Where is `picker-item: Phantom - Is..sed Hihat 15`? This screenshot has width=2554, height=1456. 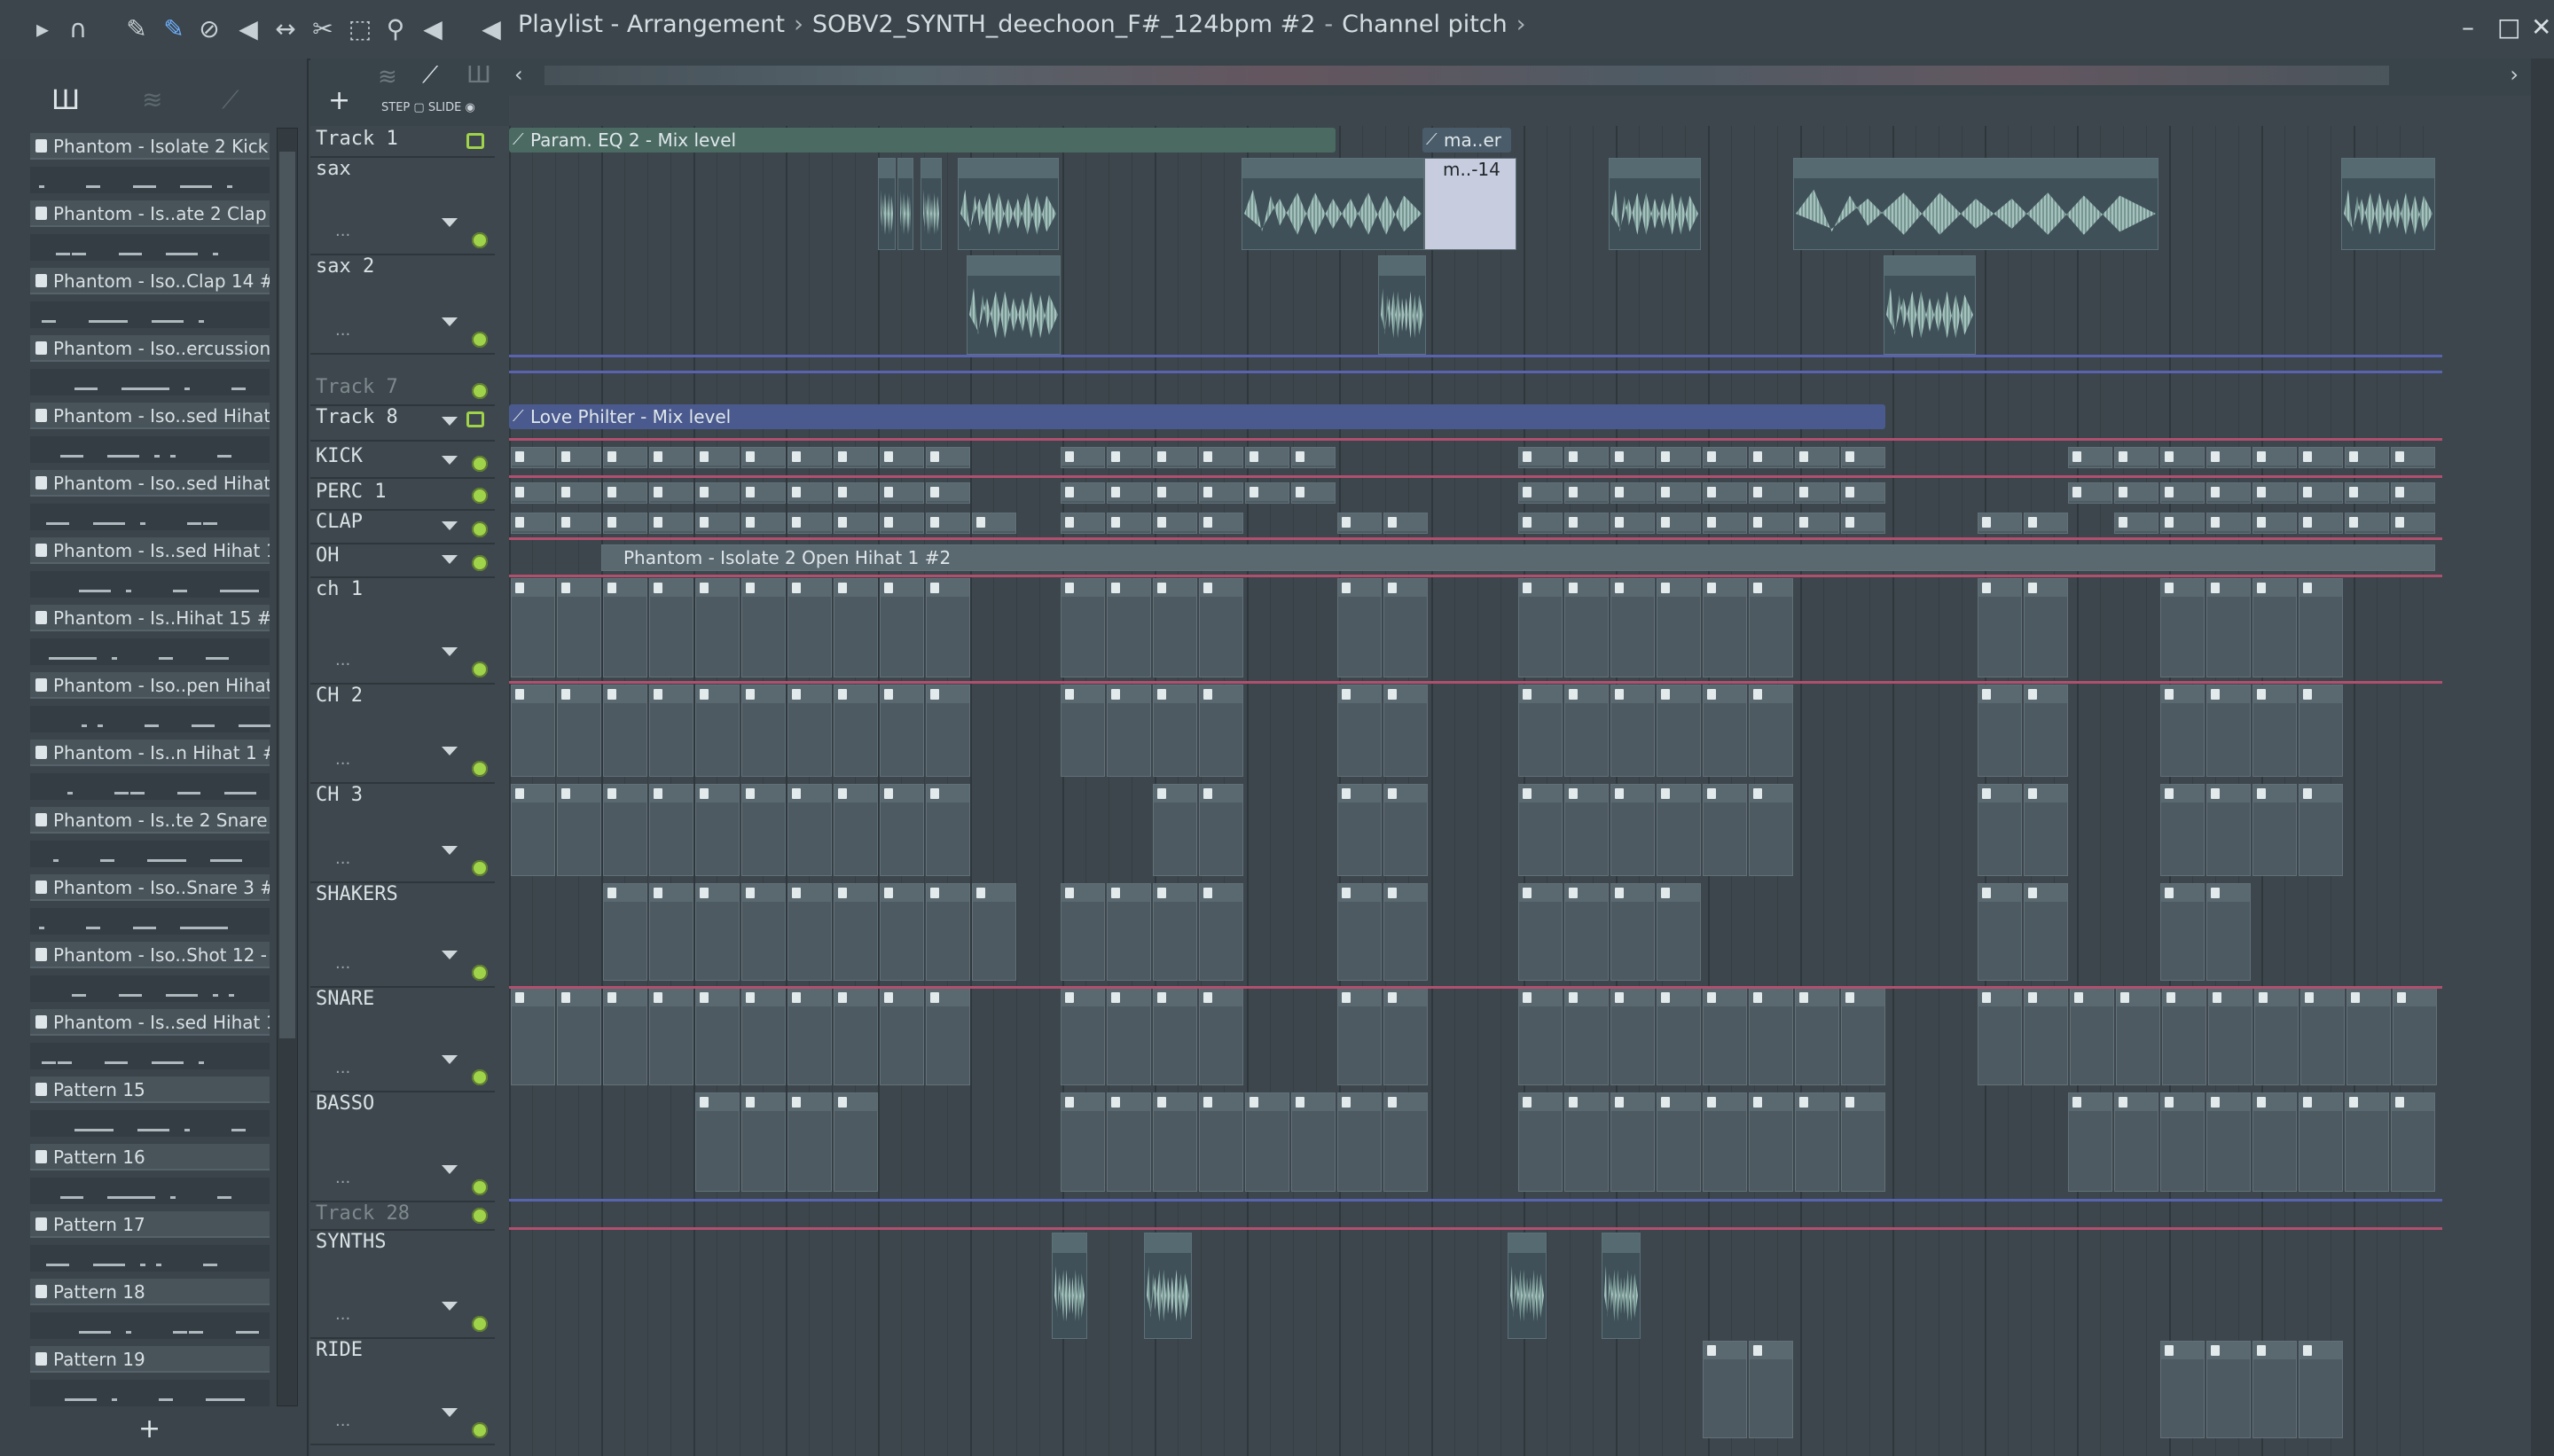
picker-item: Phantom - Is..sed Hihat 15 is located at coordinates (150, 570).